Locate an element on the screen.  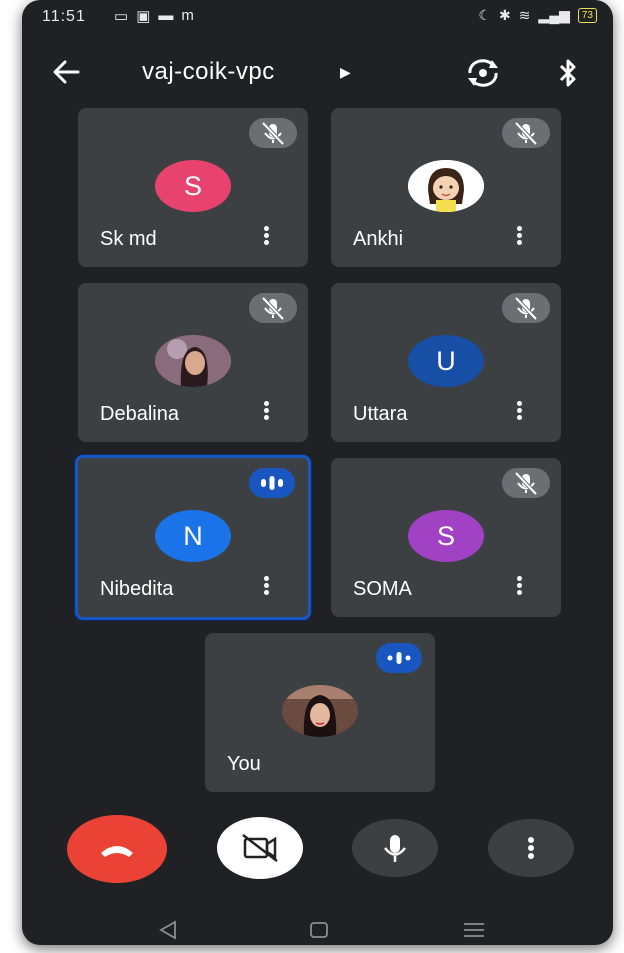
avatar: U is located at coordinates (446, 361).